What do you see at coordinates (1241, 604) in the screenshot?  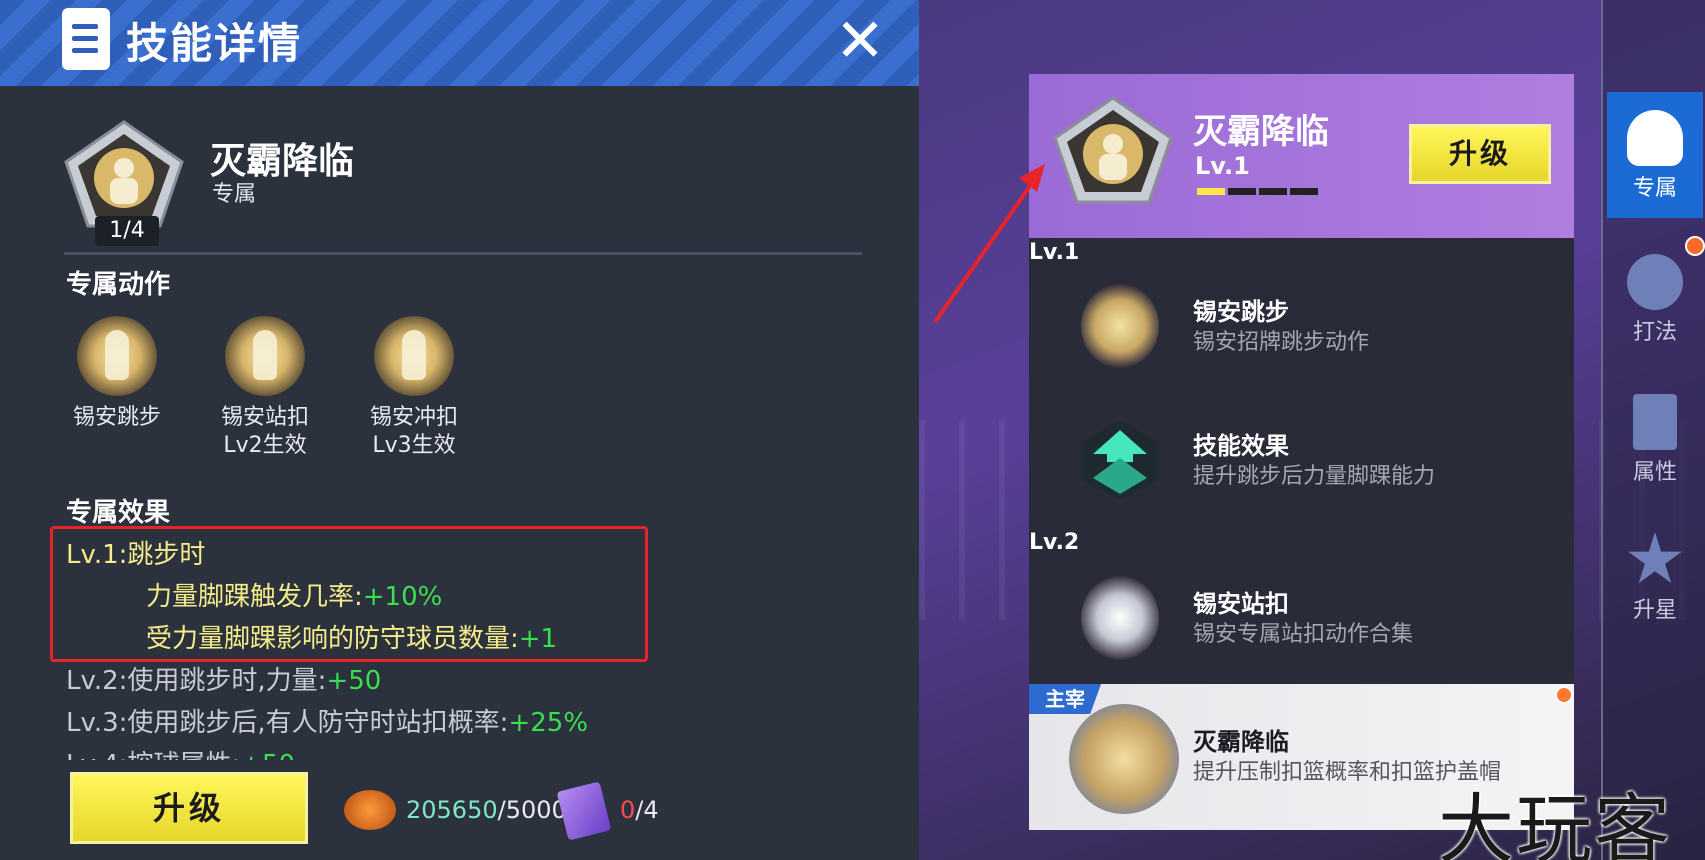 I see `list-item-name: 锡安站扣` at bounding box center [1241, 604].